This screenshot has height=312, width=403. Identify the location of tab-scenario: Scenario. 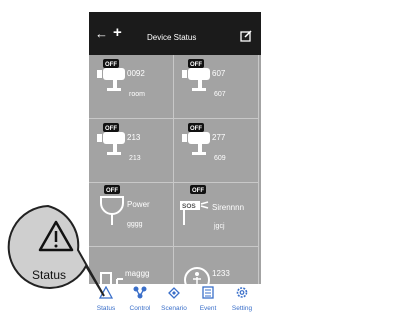
(174, 298).